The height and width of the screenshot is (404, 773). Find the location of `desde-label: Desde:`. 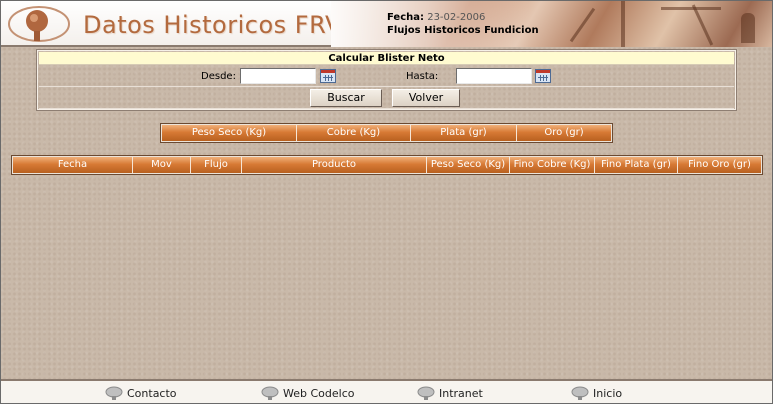

desde-label: Desde: is located at coordinates (218, 76).